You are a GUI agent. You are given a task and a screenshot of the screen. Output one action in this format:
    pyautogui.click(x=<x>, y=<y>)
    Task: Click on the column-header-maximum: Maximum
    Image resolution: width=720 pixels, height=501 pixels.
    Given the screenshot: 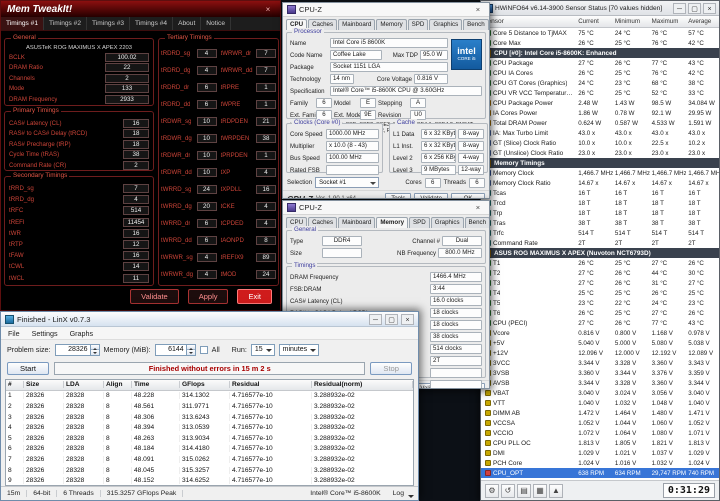 What is the action you would take?
    pyautogui.click(x=668, y=21)
    